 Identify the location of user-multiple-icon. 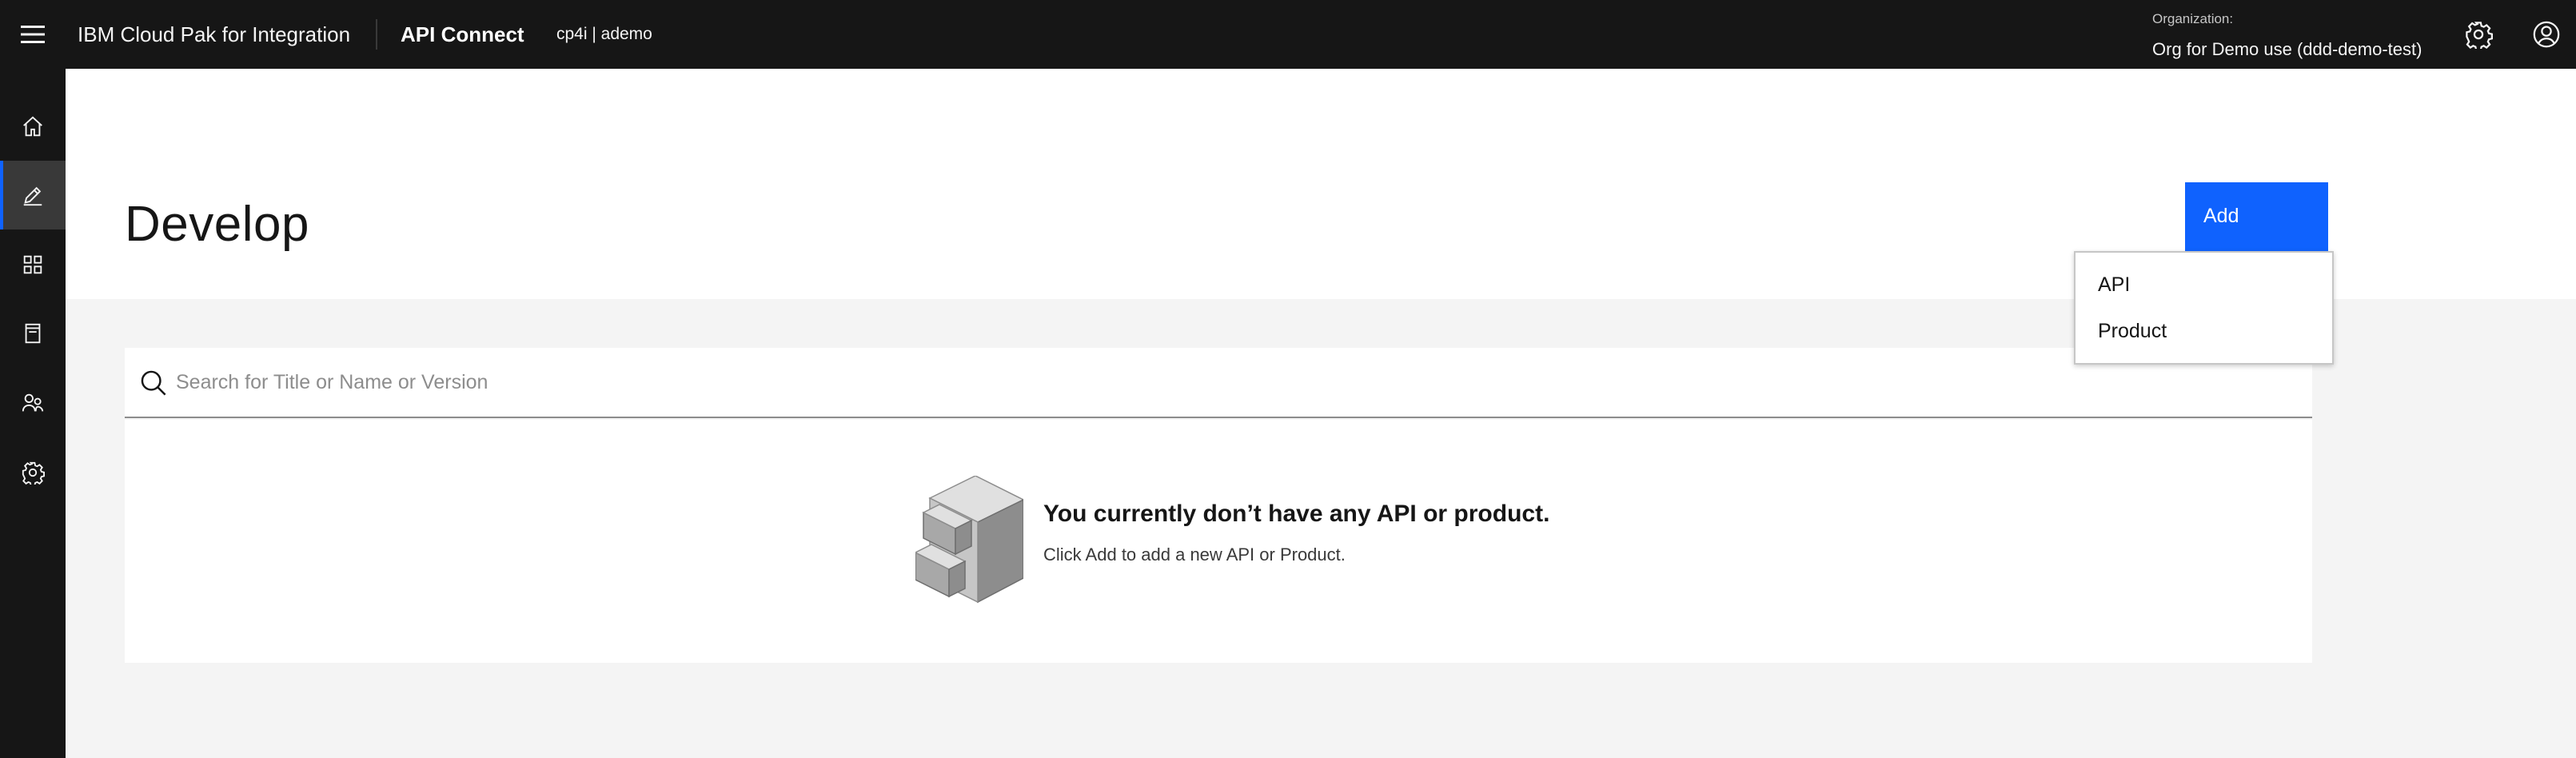
(33, 403).